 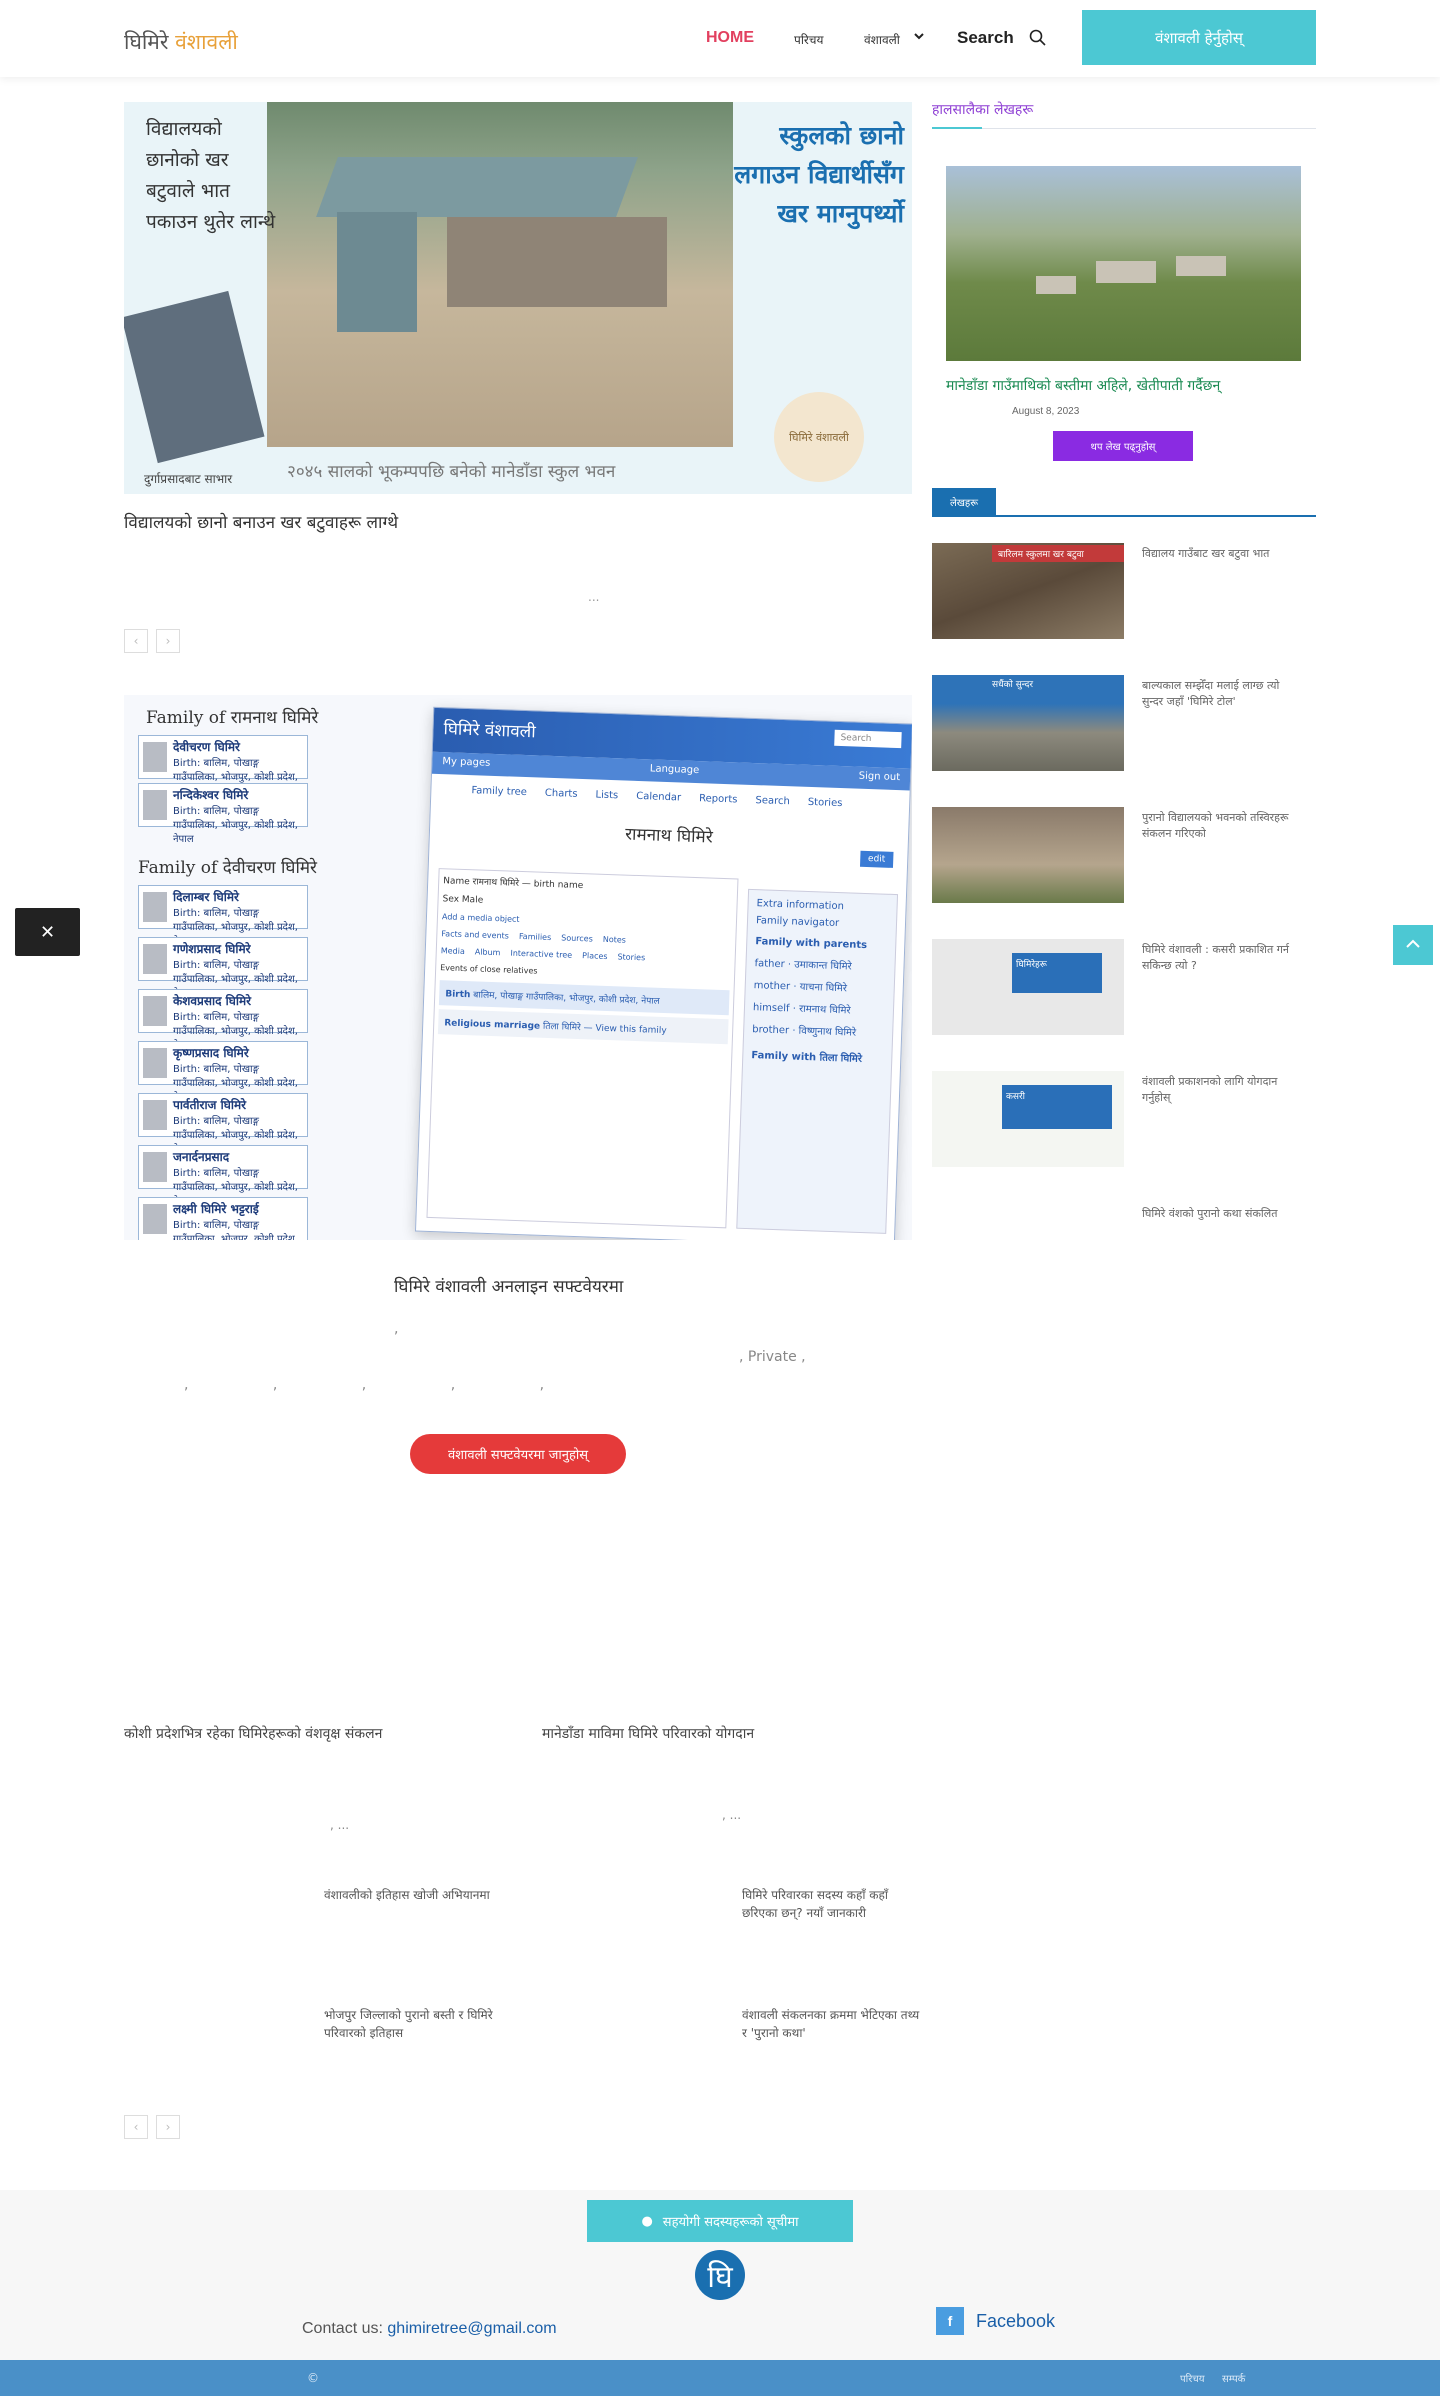 I want to click on footer-logo: घि, so click(x=720, y=2275).